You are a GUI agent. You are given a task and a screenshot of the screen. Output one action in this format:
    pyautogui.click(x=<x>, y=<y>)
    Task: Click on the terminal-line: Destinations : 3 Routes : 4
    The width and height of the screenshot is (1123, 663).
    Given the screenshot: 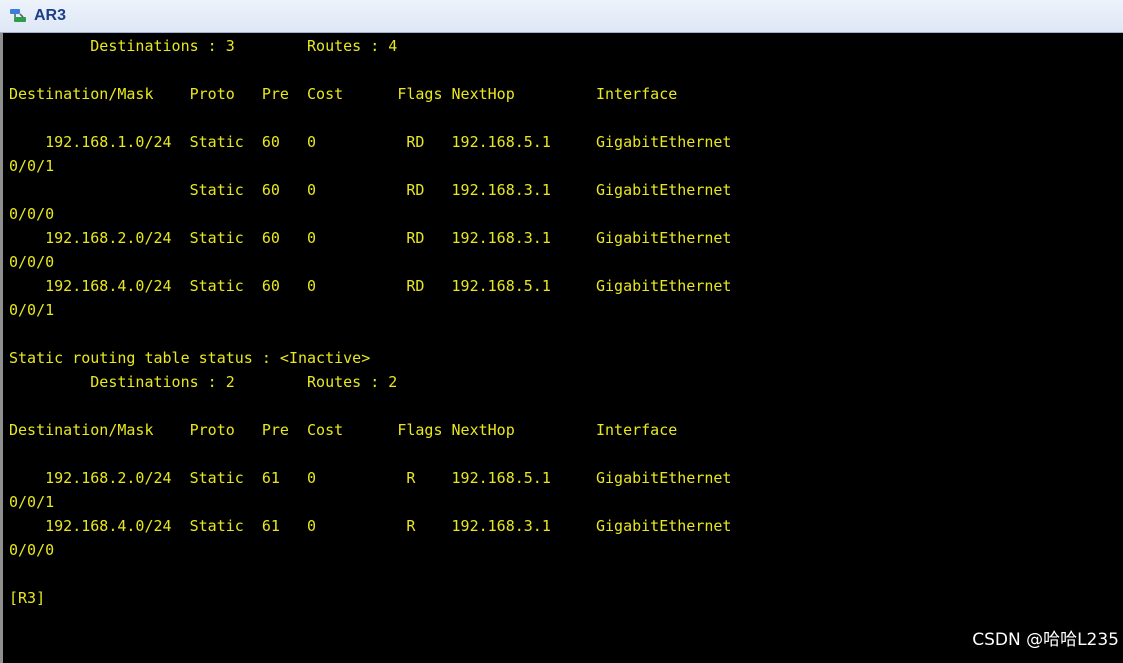 What is the action you would take?
    pyautogui.click(x=203, y=46)
    